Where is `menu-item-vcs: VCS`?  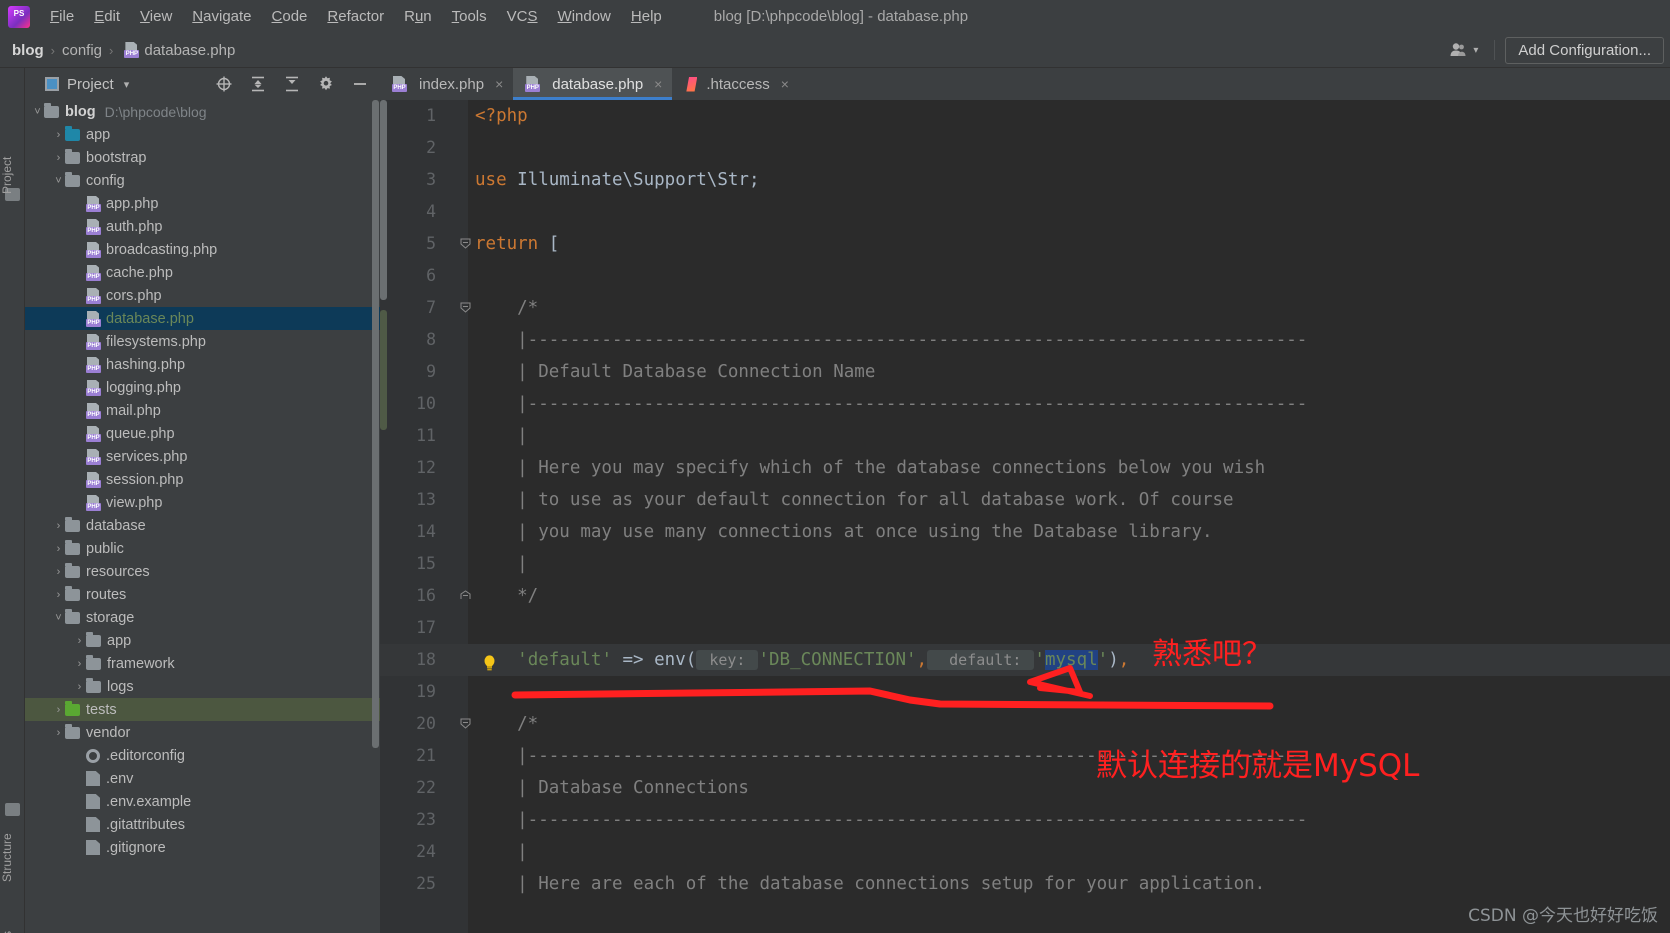 menu-item-vcs: VCS is located at coordinates (522, 16).